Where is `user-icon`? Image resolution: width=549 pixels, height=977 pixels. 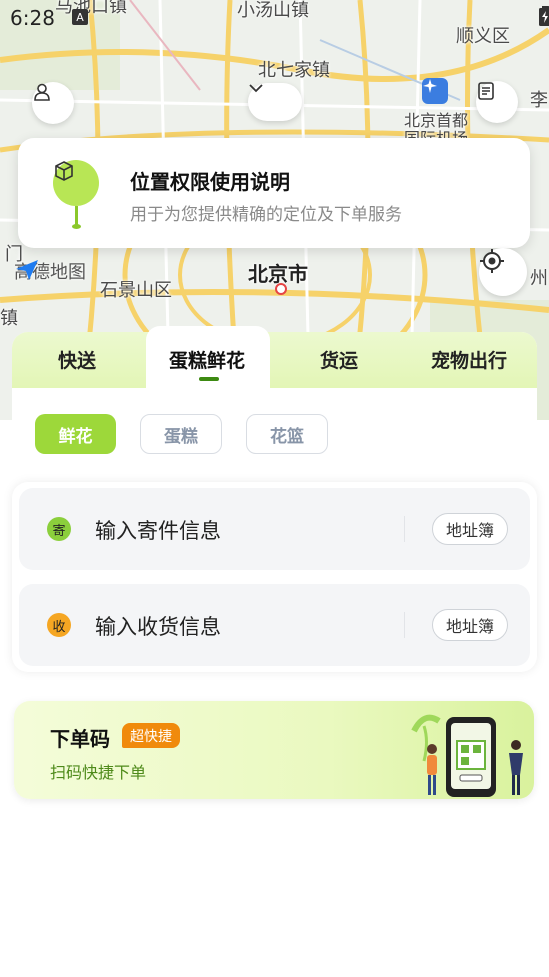 user-icon is located at coordinates (42, 92).